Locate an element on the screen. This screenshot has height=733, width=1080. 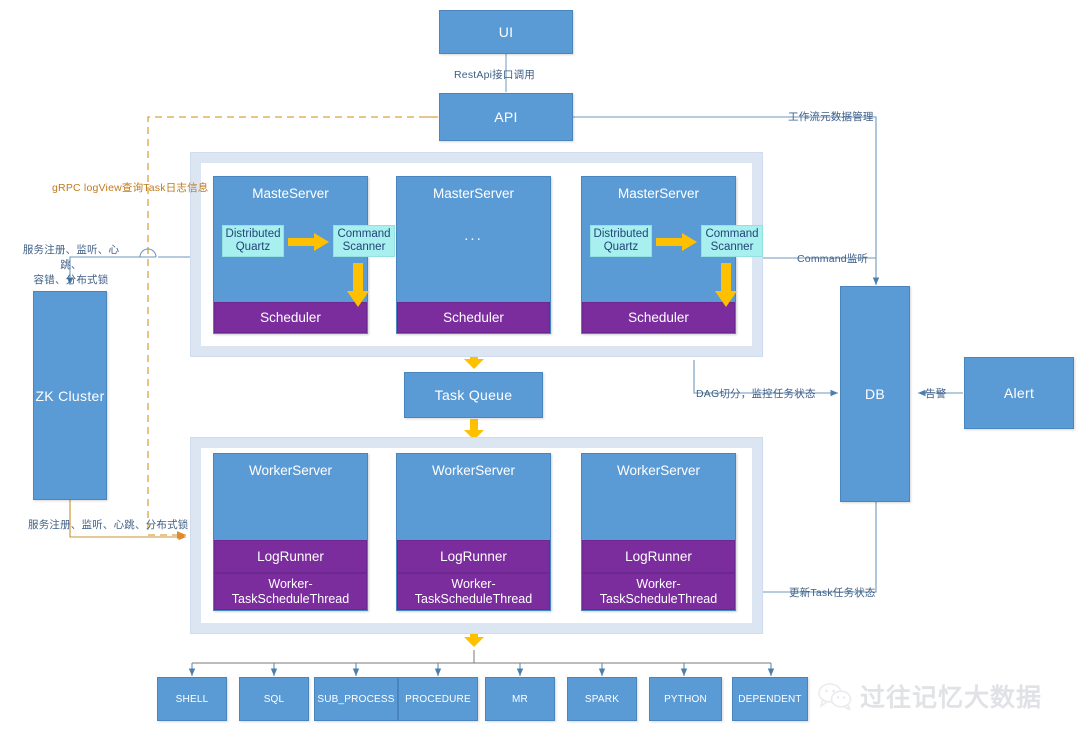
node-task-type-shell: SHELL is located at coordinates (192, 699).